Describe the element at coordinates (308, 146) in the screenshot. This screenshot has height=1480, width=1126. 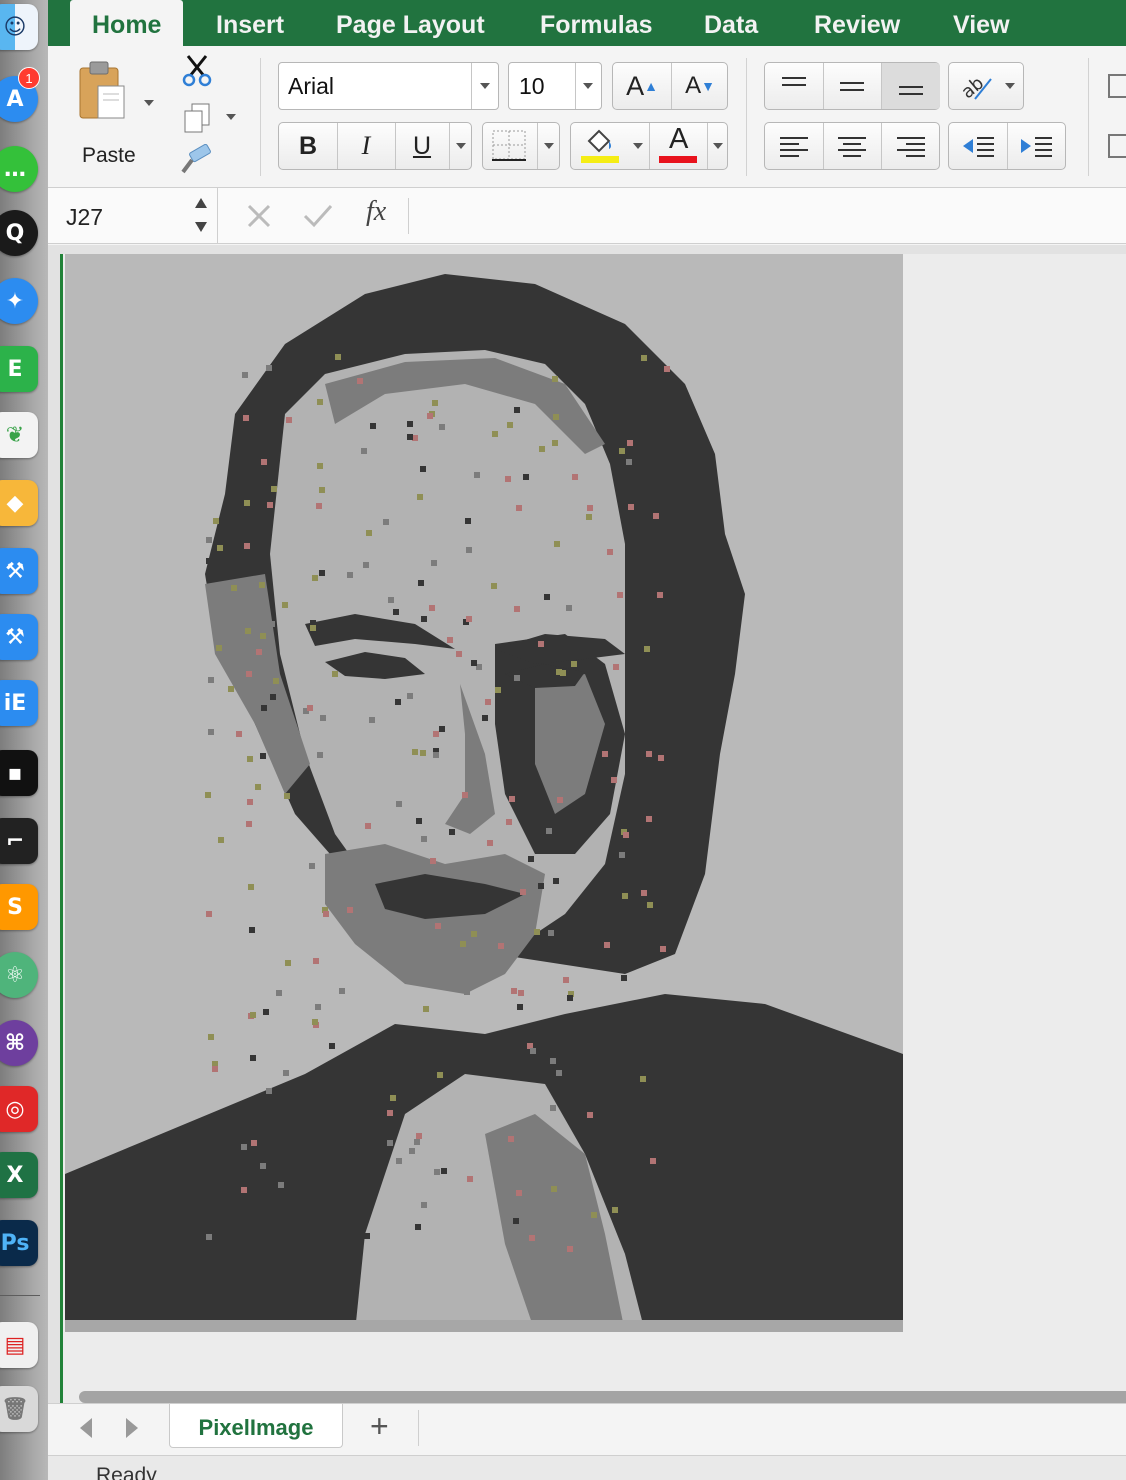
I see `bold-button: B` at that location.